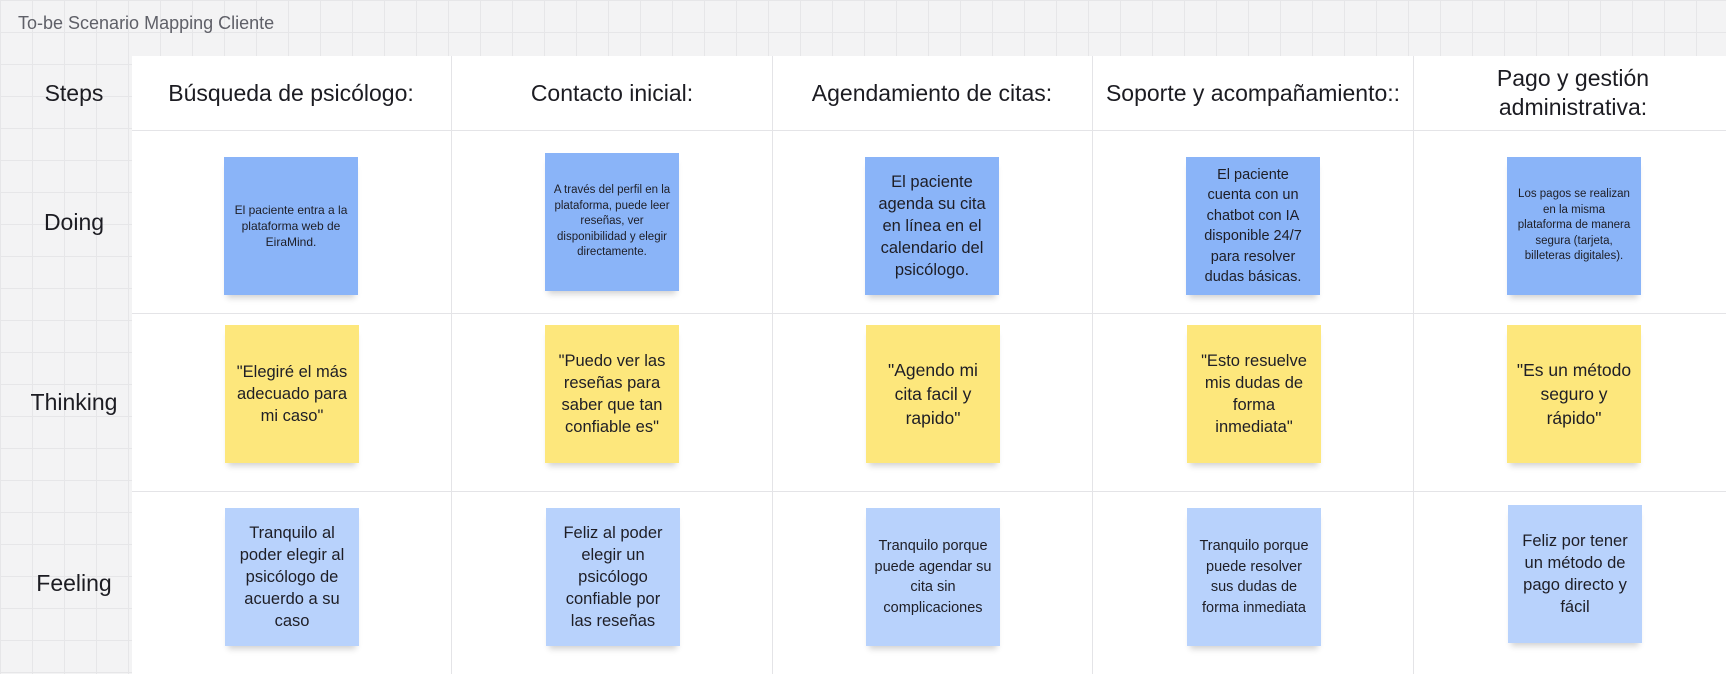 This screenshot has height=674, width=1726. I want to click on column-header-soporte: Soporte y acompañamiento::, so click(1253, 92).